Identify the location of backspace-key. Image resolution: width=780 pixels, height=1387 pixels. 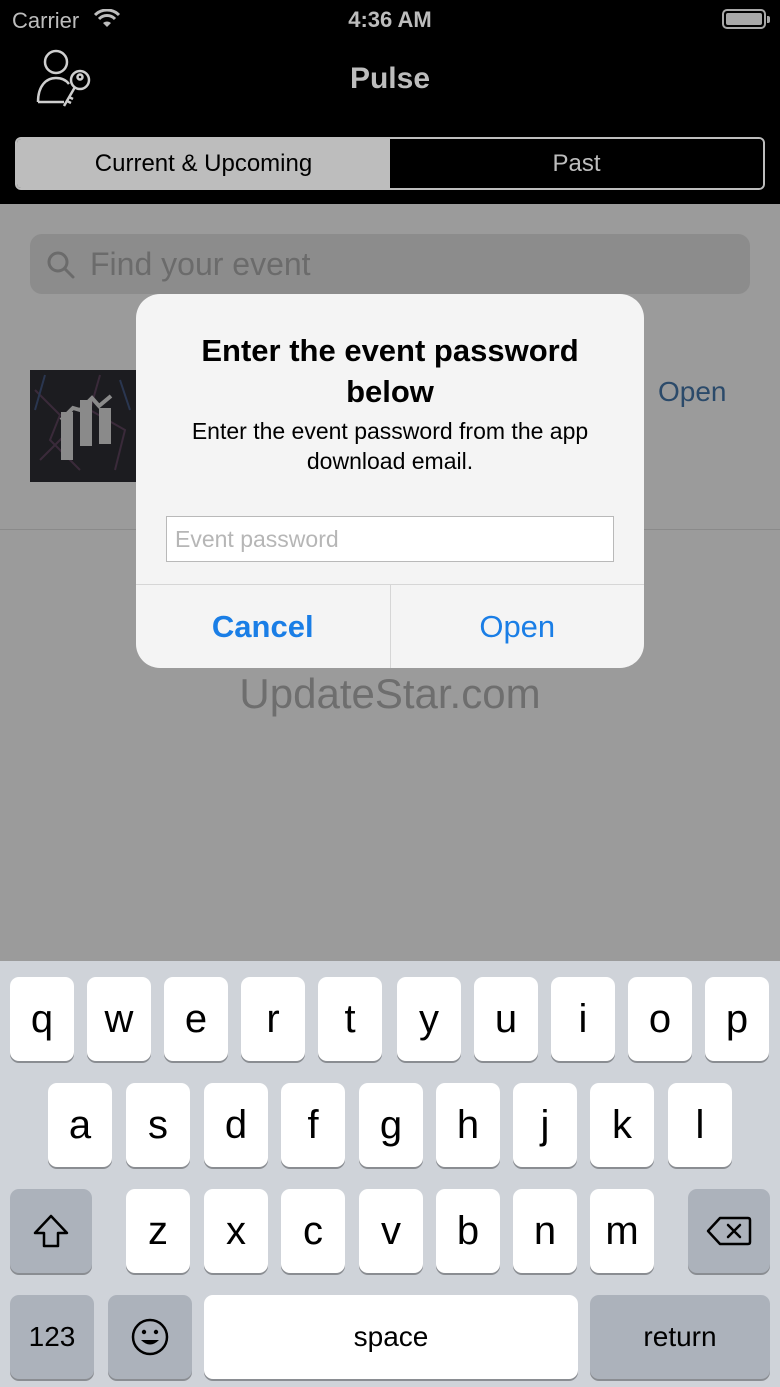
(729, 1231).